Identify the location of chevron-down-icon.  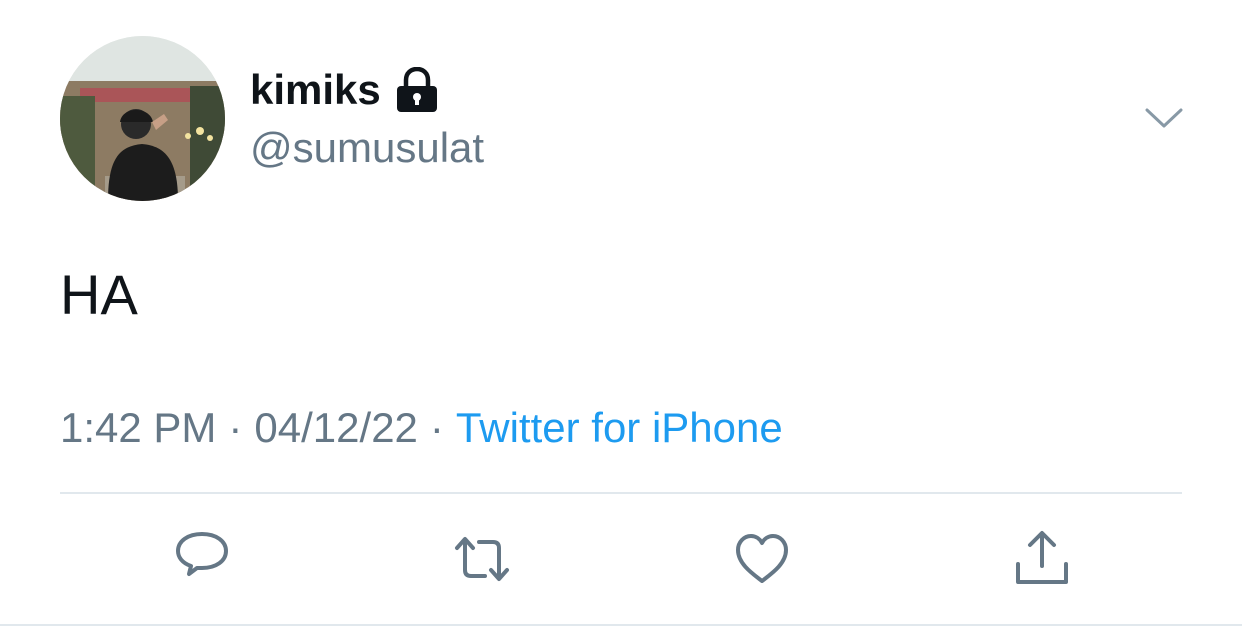
(1164, 118).